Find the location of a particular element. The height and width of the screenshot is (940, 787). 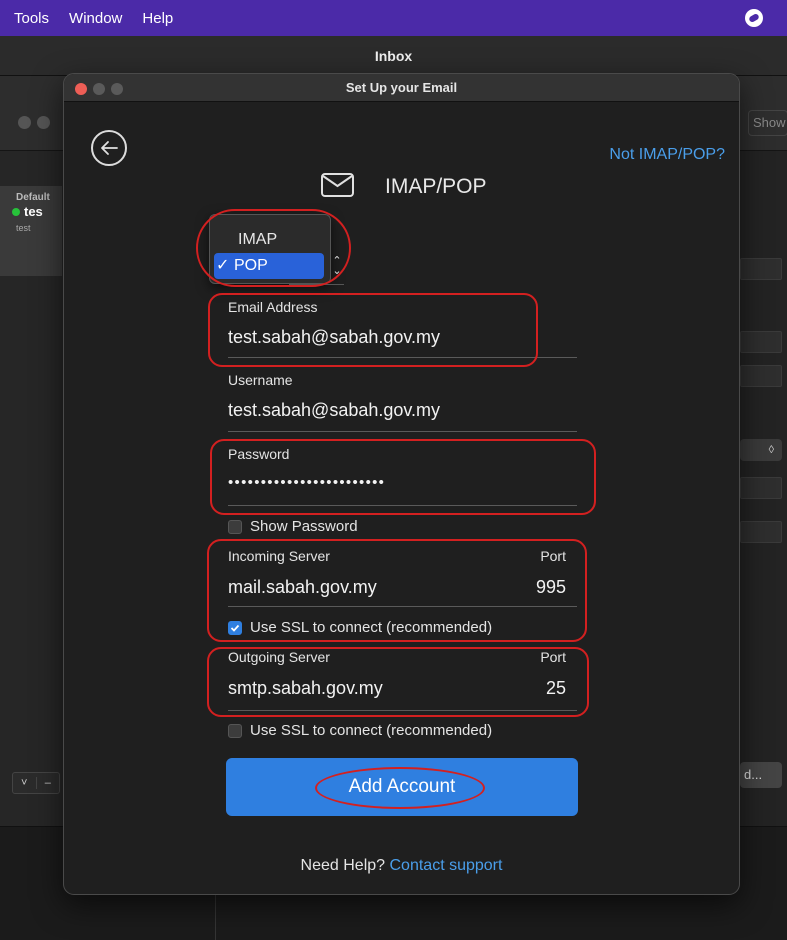

sidebar-account-name: tes is located at coordinates (39, 211).